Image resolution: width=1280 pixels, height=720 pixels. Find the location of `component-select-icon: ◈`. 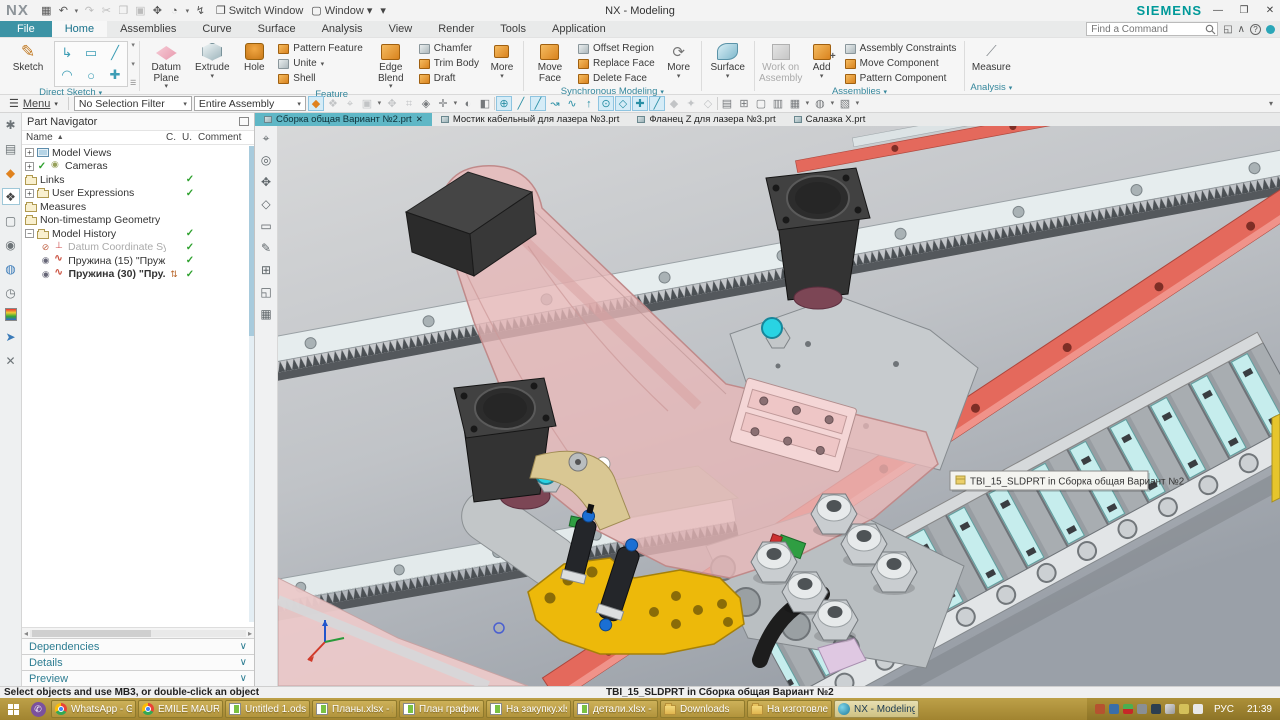

component-select-icon: ◈ is located at coordinates (426, 103).